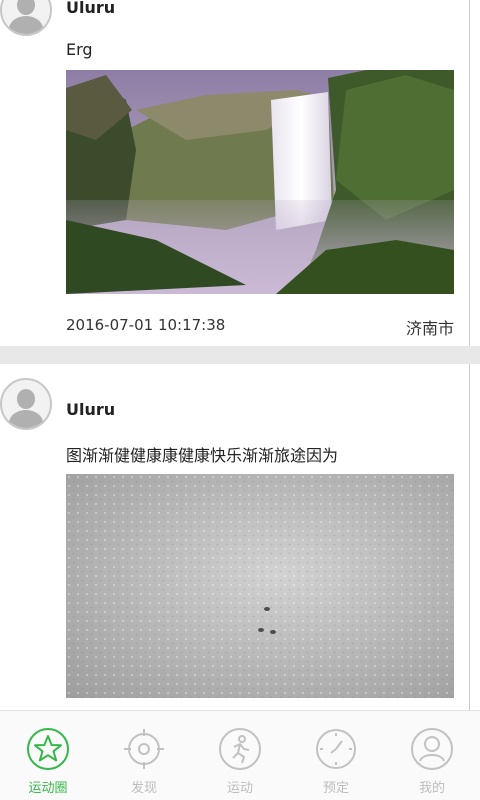 Image resolution: width=480 pixels, height=800 pixels. Describe the element at coordinates (239, 788) in the screenshot. I see `tab-label: 运动` at that location.